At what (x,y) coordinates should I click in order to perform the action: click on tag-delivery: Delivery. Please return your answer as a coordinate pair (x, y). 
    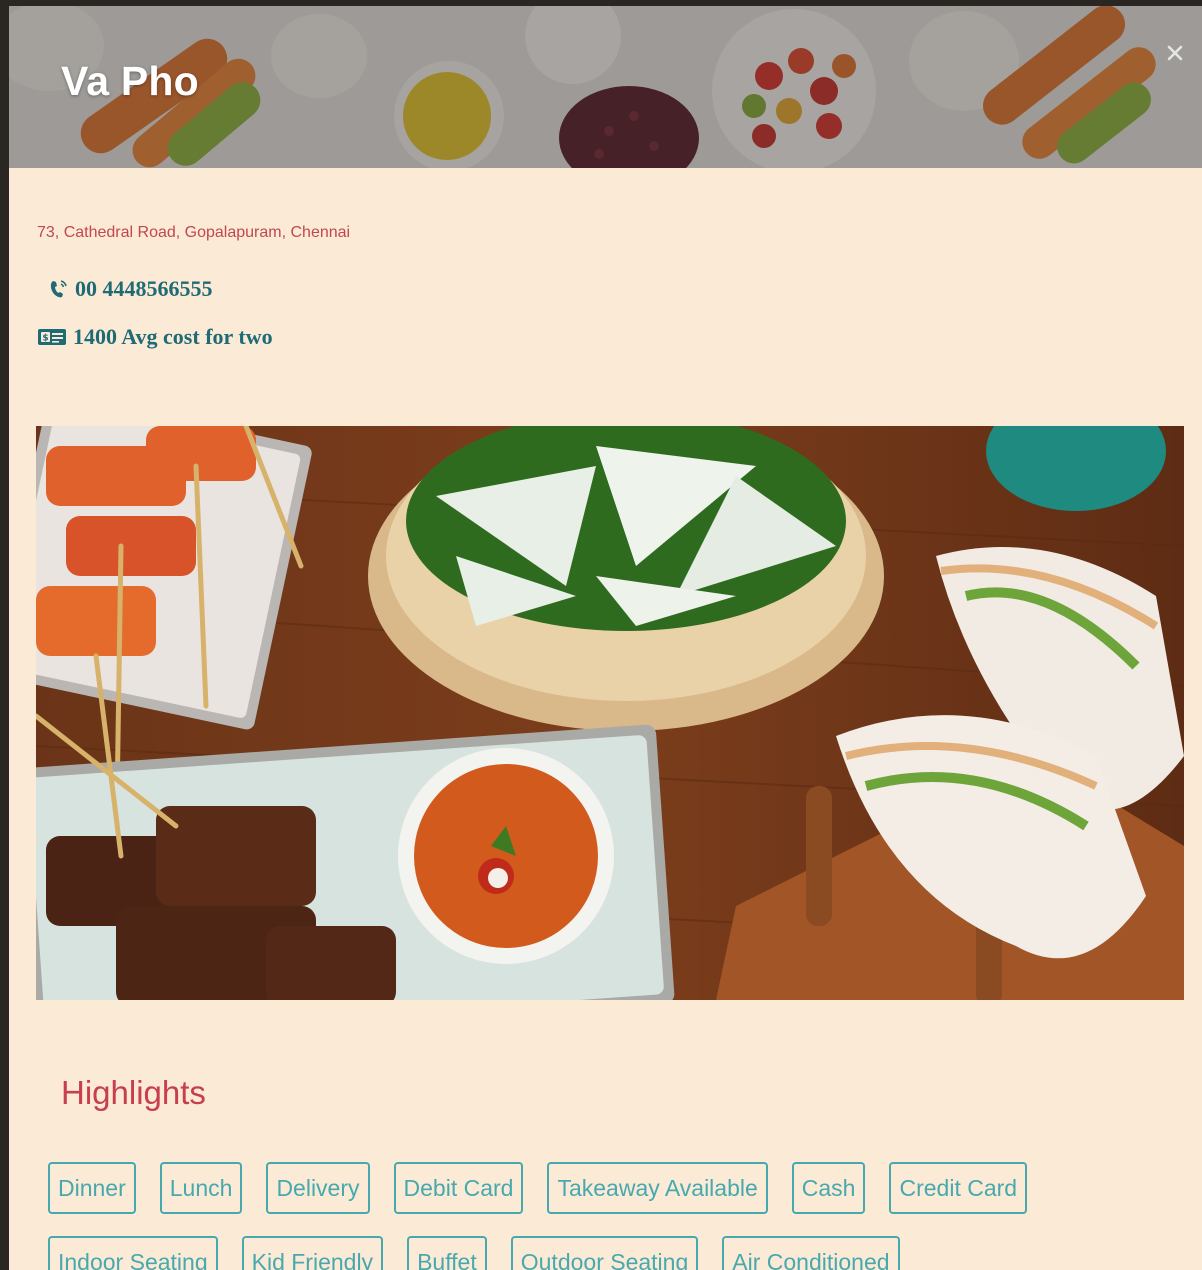
    Looking at the image, I should click on (318, 1188).